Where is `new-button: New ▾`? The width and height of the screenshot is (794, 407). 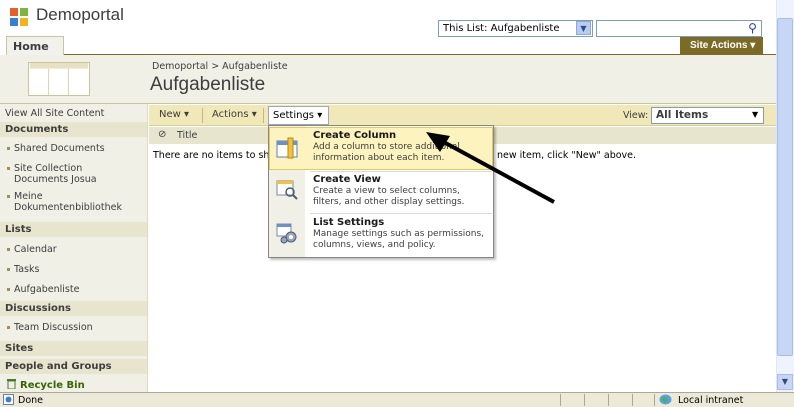 new-button: New ▾ is located at coordinates (174, 114).